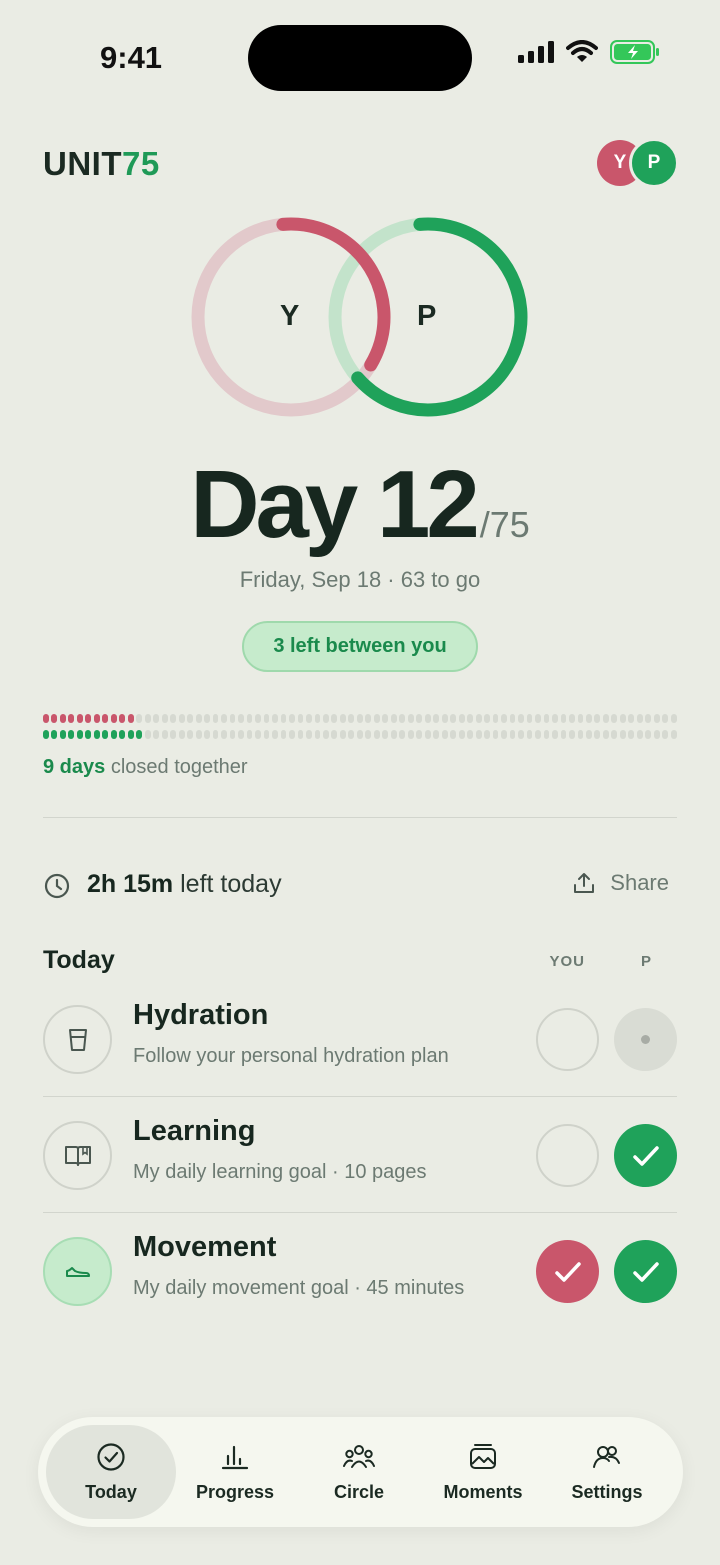 This screenshot has height=1565, width=720. I want to click on status-time: 9:41, so click(131, 57).